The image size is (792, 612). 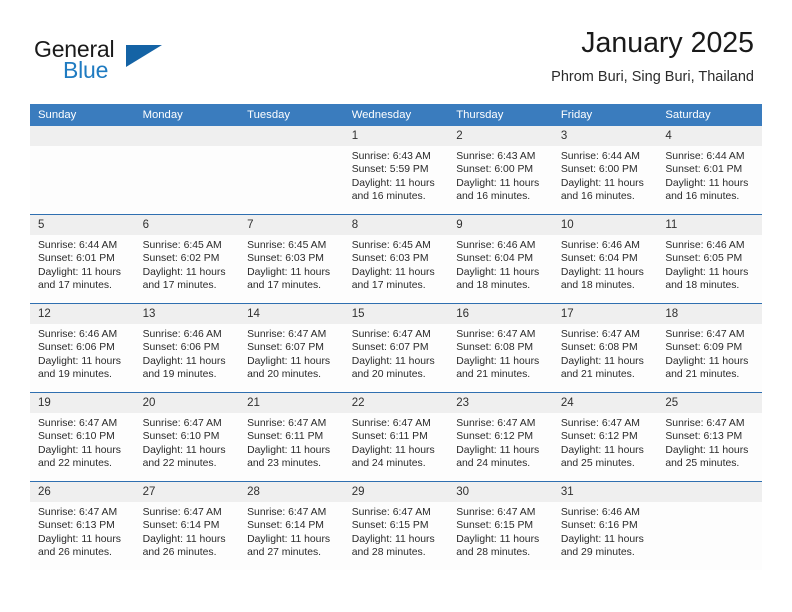 What do you see at coordinates (667, 43) in the screenshot?
I see `page-title: January 2025` at bounding box center [667, 43].